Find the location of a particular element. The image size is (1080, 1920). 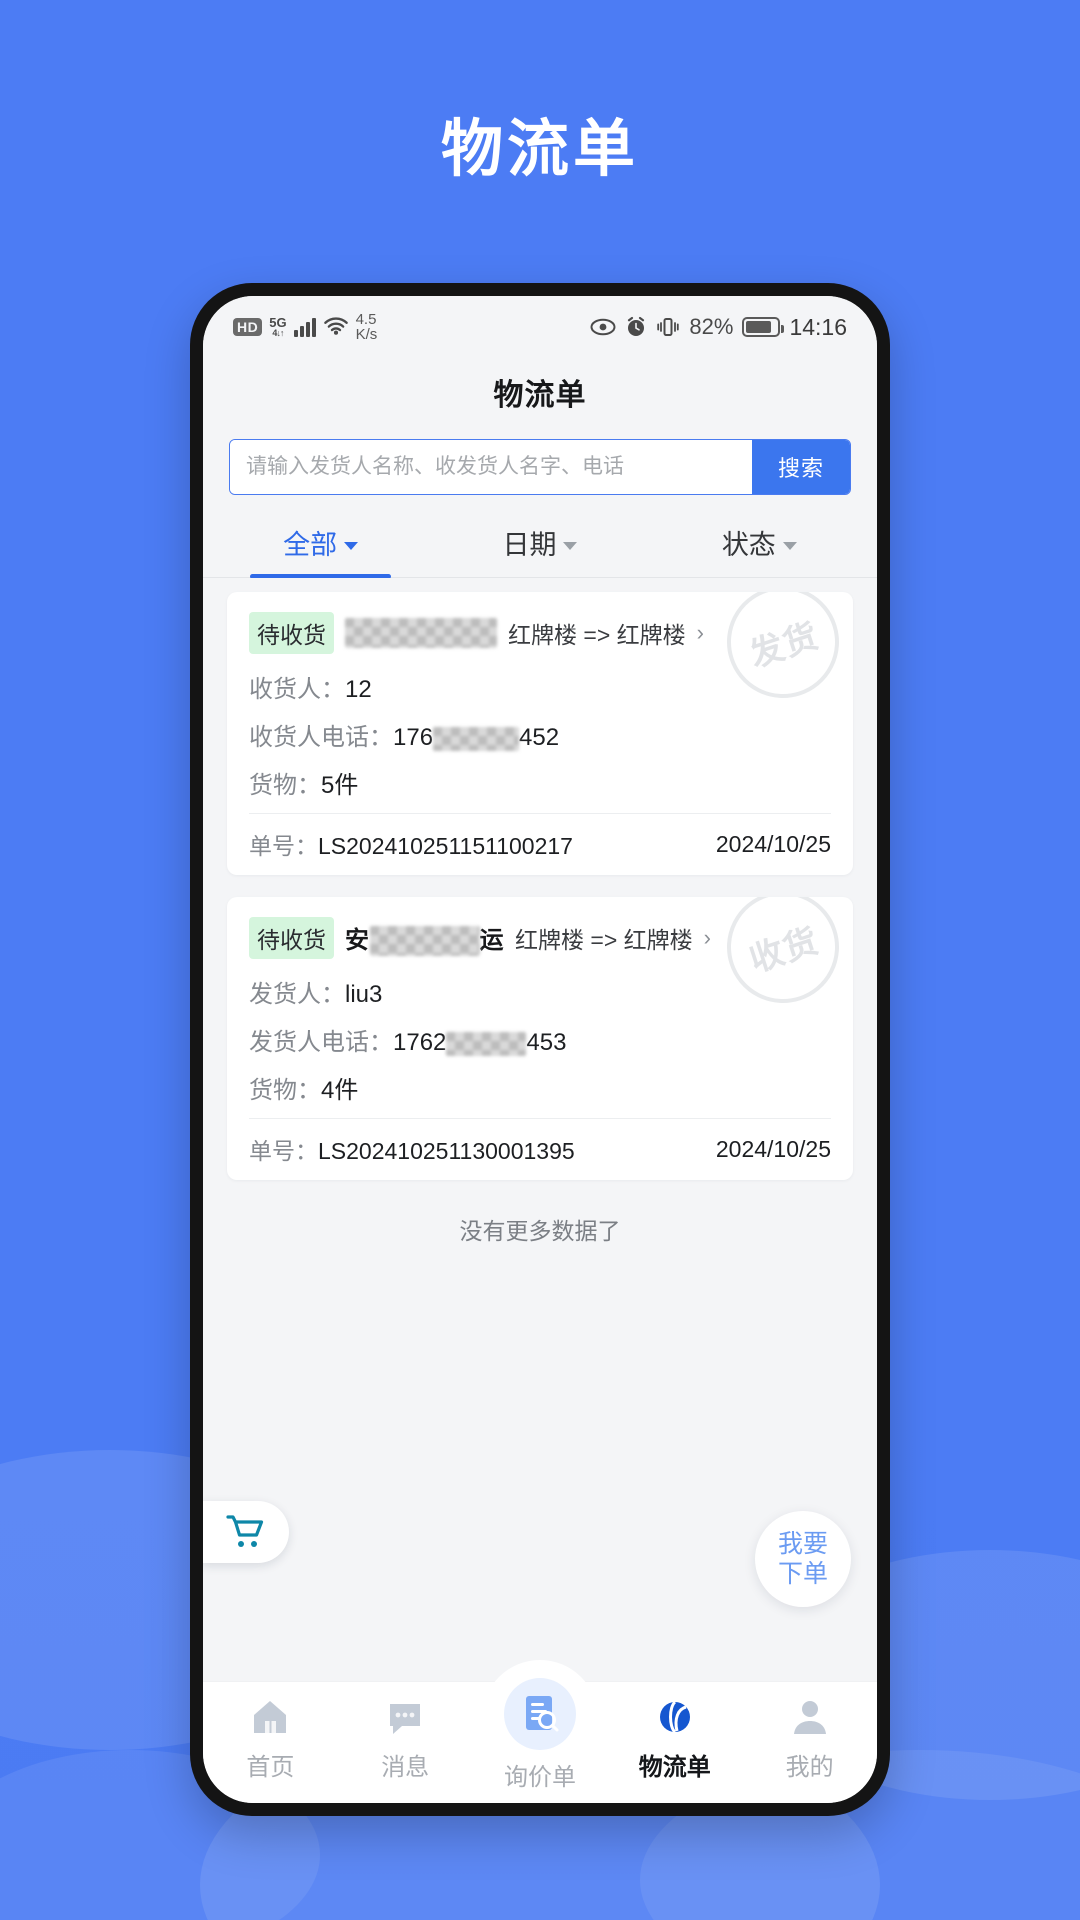

search-row: 搜索 is located at coordinates (540, 467).